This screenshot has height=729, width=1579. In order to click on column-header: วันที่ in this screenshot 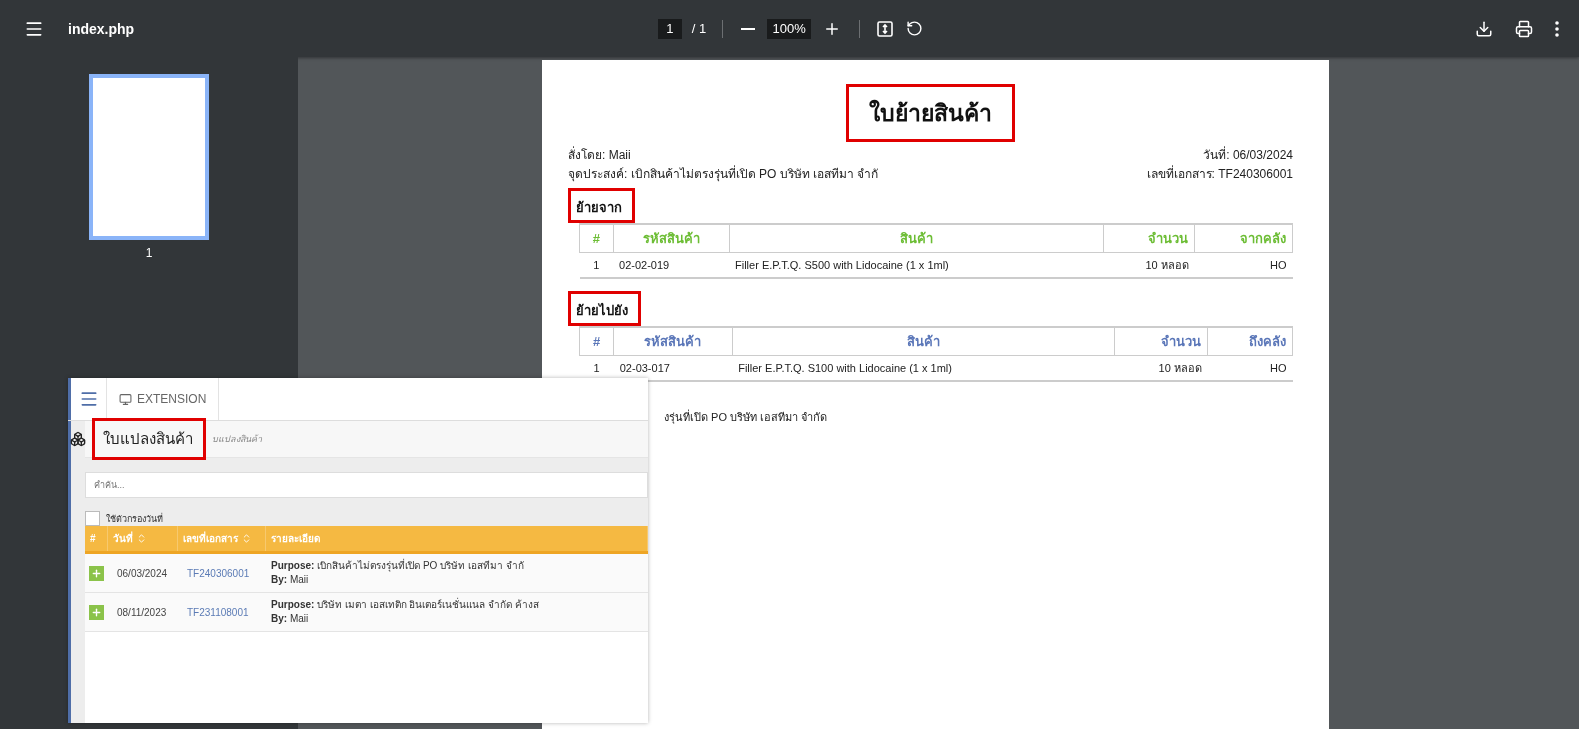, I will do `click(123, 538)`.